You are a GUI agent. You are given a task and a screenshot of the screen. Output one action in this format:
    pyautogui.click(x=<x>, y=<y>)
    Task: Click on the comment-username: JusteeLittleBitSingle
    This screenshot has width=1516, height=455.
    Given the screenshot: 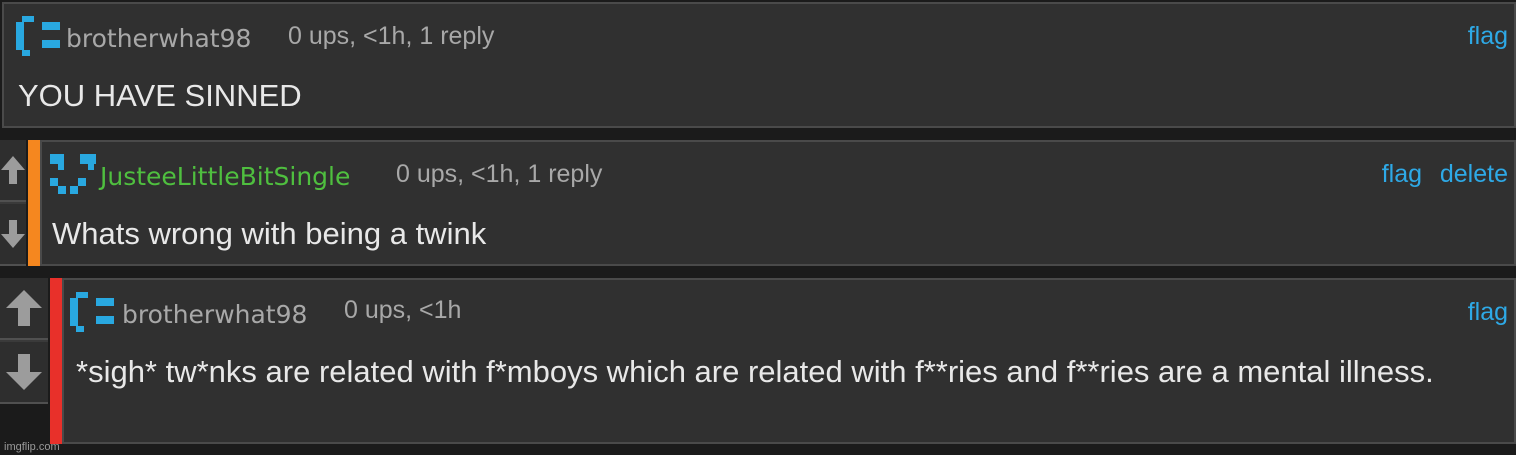 What is the action you would take?
    pyautogui.click(x=225, y=176)
    